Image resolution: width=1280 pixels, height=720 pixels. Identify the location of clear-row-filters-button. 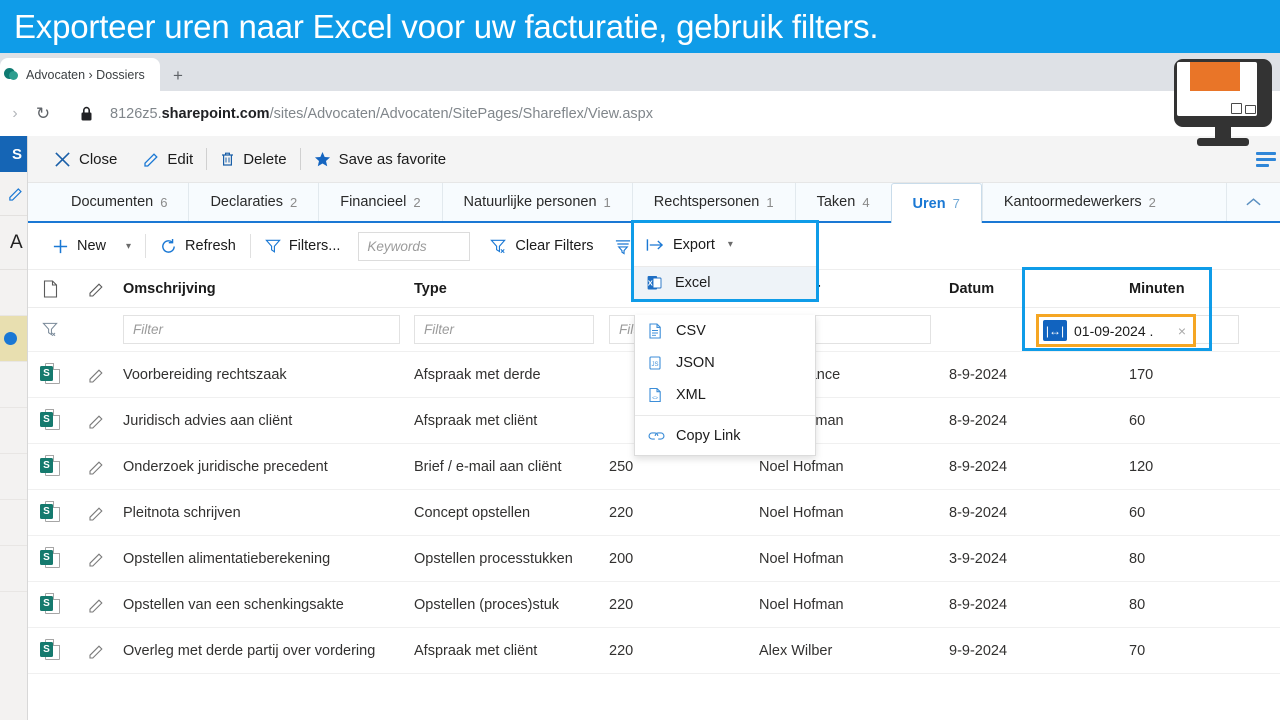
(50, 329).